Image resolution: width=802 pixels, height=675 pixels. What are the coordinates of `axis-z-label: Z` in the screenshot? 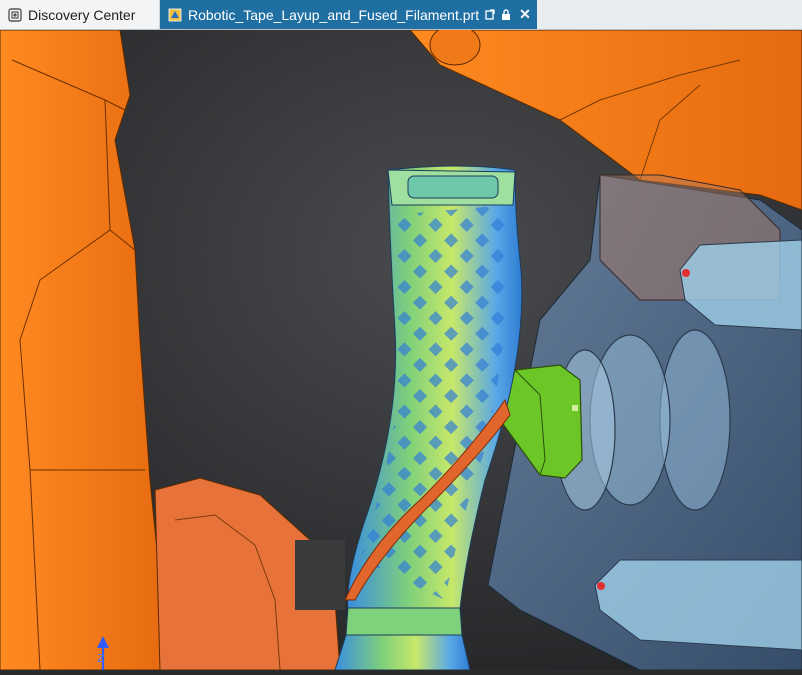 It's located at (101, 658).